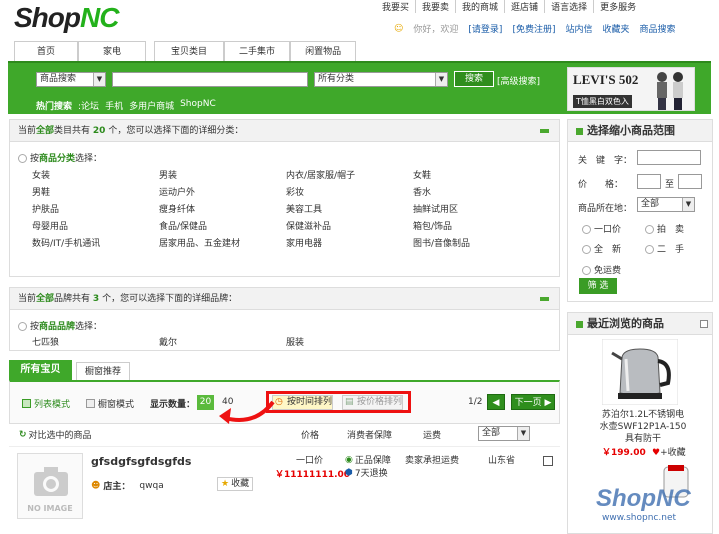 Image resolution: width=719 pixels, height=534 pixels. I want to click on category-item: 母婴用品, so click(50, 225).